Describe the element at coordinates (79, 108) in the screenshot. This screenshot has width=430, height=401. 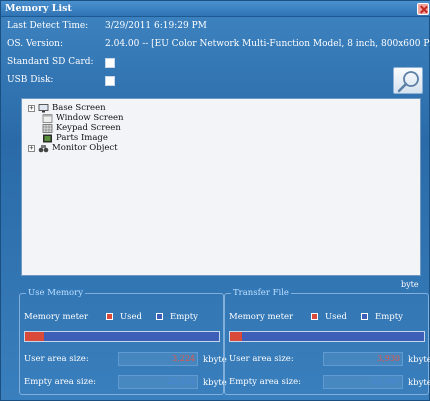
I see `tree-item-label: Base Screen` at that location.